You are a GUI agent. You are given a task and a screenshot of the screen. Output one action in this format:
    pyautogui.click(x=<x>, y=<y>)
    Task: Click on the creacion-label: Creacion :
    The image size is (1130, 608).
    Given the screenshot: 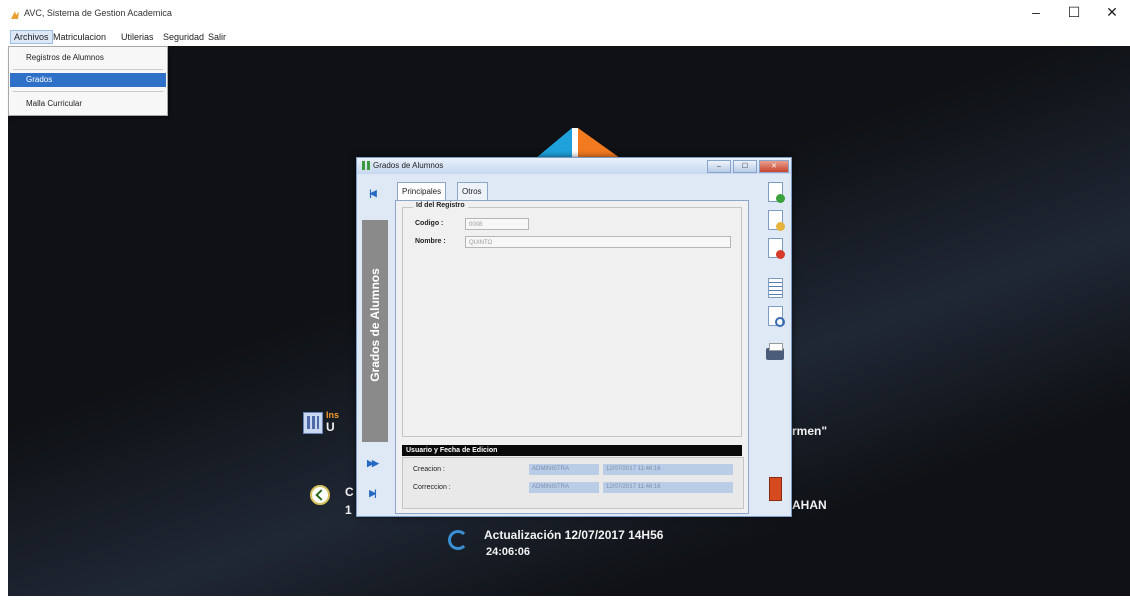 What is the action you would take?
    pyautogui.click(x=429, y=469)
    